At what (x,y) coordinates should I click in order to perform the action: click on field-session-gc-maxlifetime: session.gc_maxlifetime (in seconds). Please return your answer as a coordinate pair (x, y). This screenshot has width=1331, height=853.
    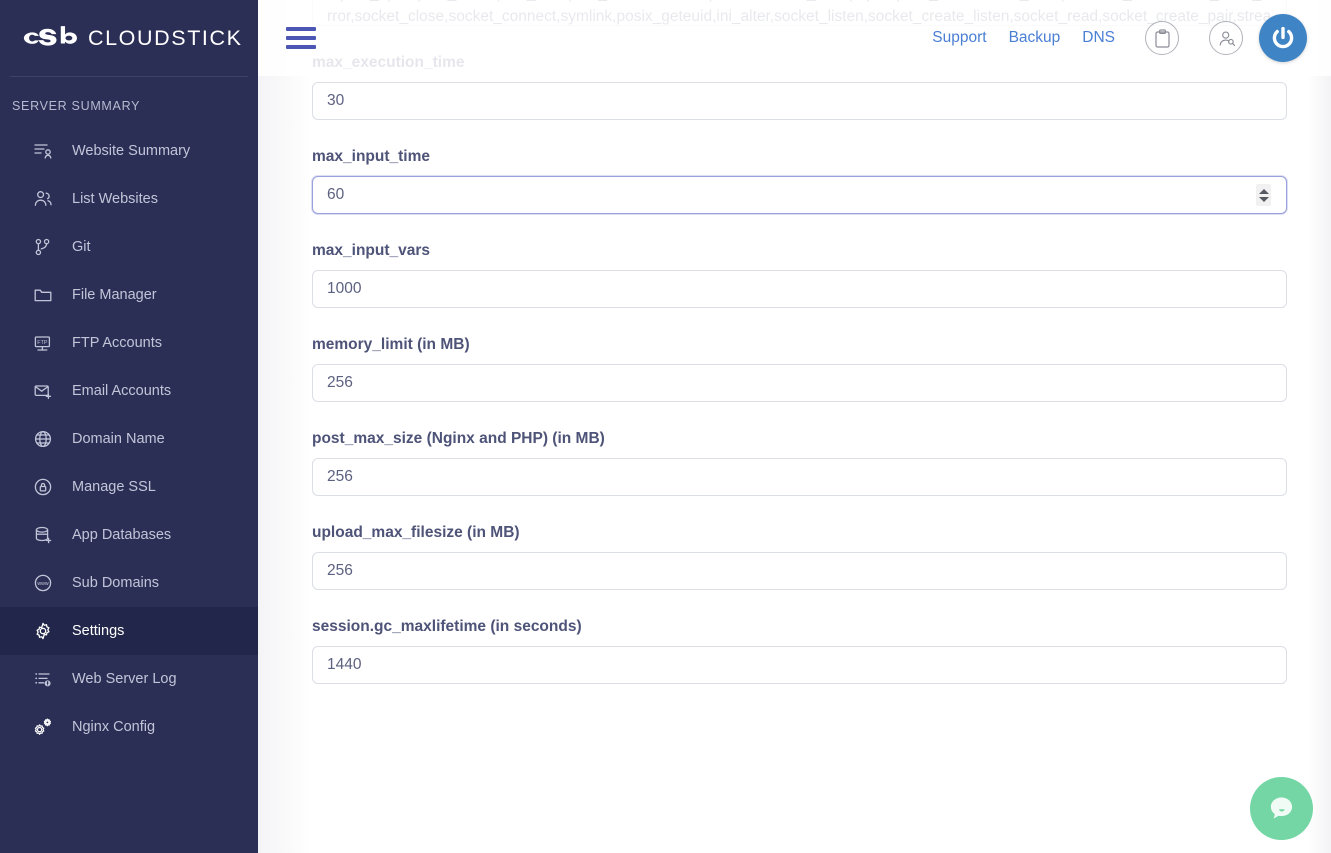
    Looking at the image, I should click on (799, 651).